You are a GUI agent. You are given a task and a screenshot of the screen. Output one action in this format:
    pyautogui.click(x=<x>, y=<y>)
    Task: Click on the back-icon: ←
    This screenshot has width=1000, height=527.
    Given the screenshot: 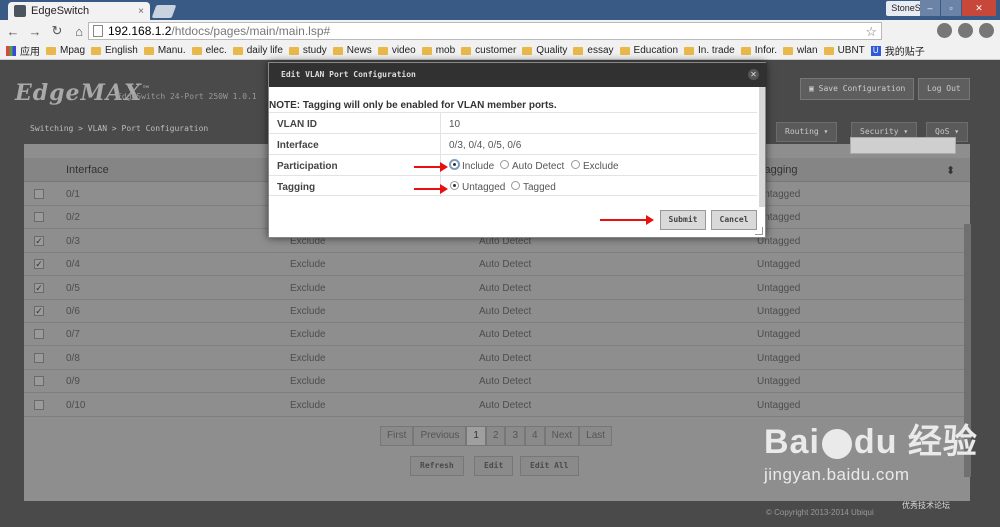 What is the action you would take?
    pyautogui.click(x=13, y=31)
    